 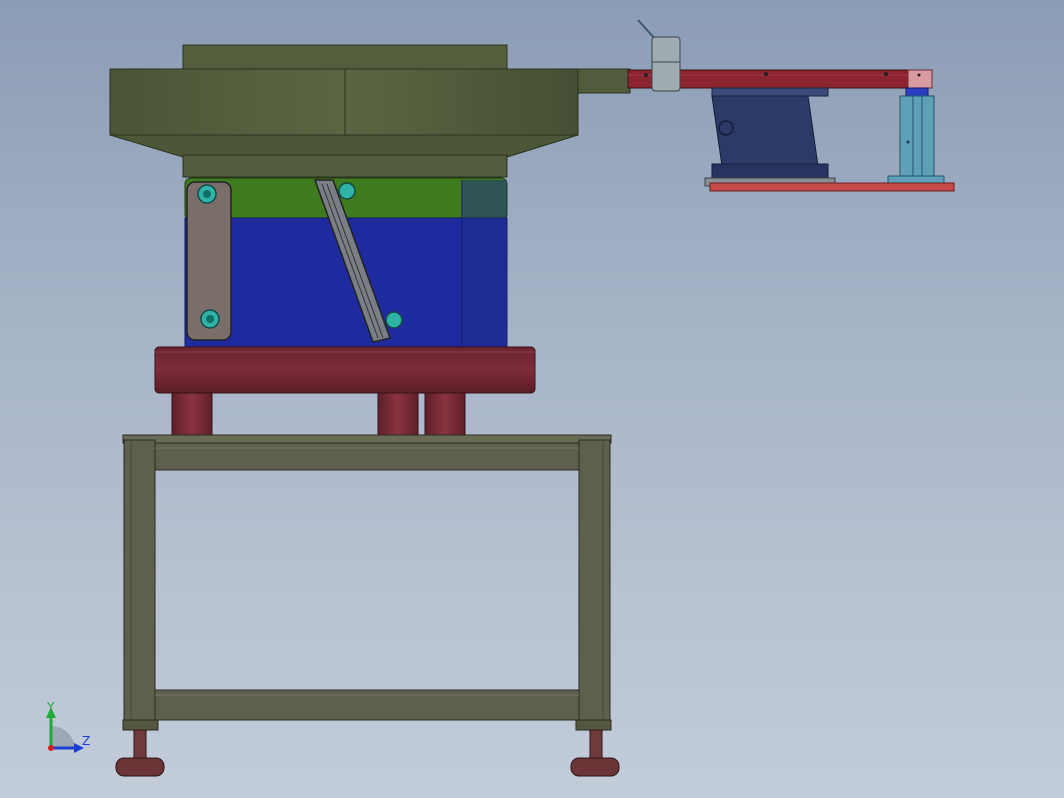 I want to click on z-axis-label: Z, so click(x=86, y=741).